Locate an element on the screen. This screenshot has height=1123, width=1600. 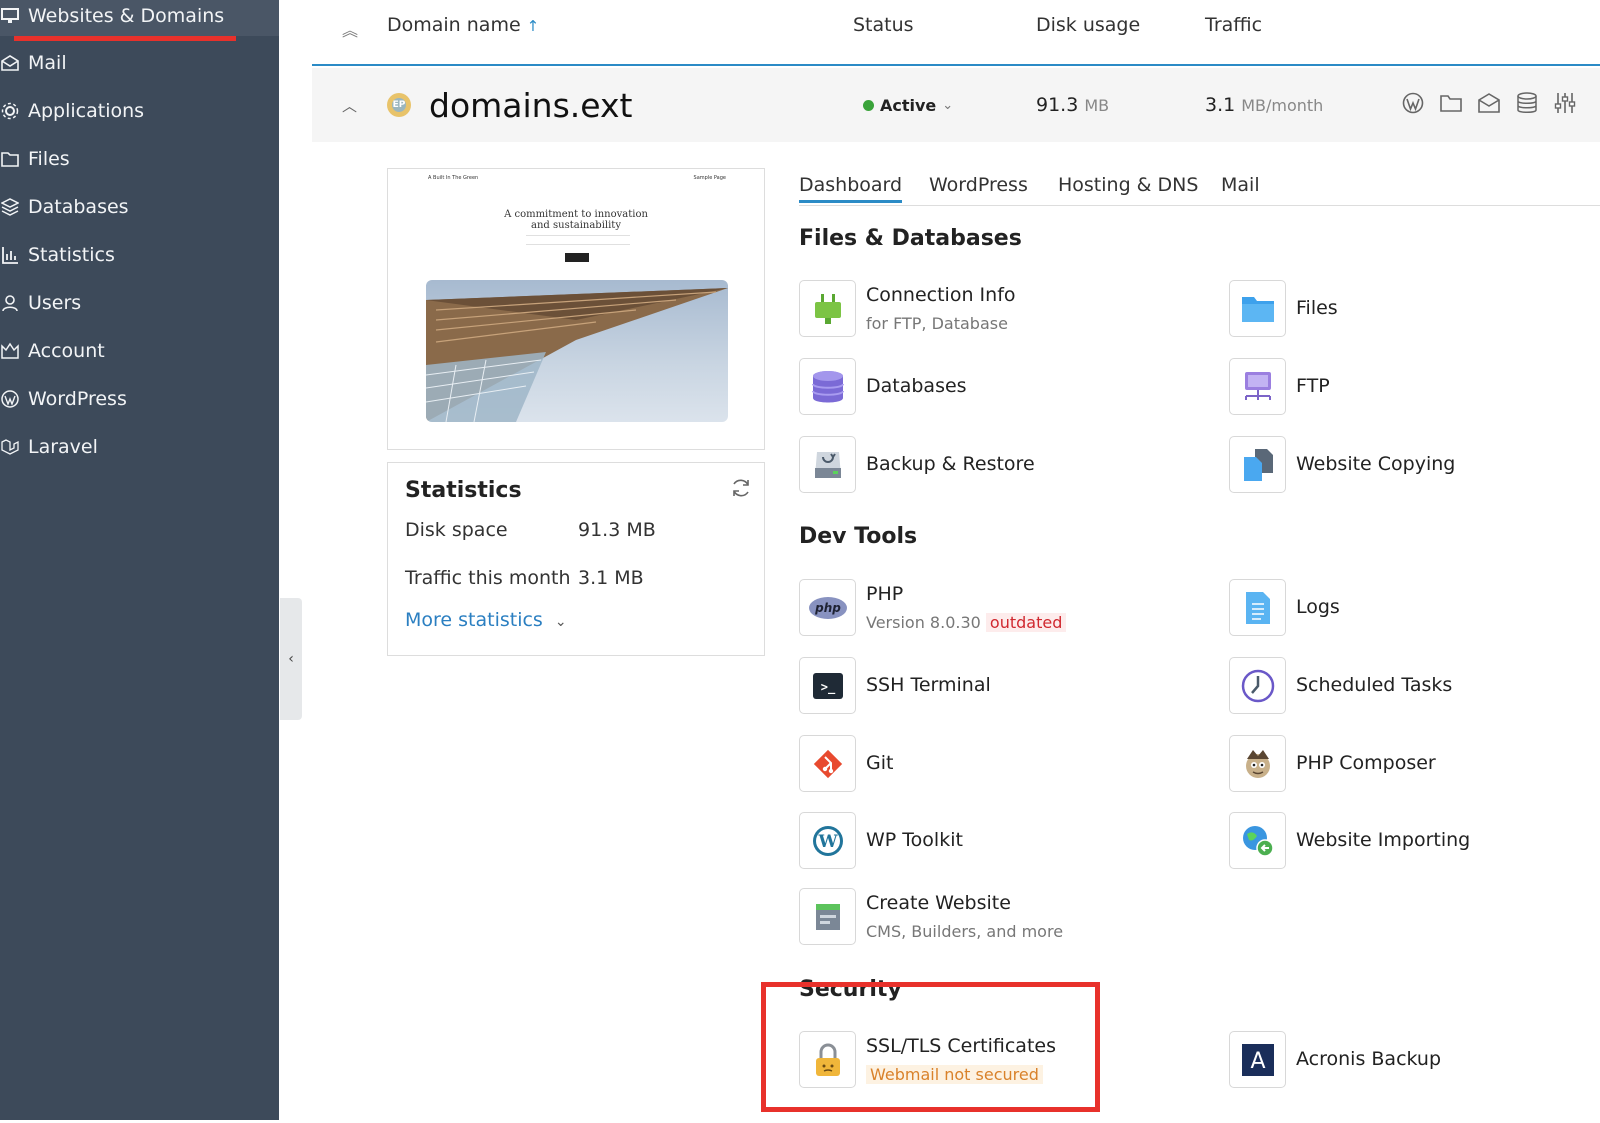
column-domain-name: Domain name ↑ is located at coordinates (463, 25).